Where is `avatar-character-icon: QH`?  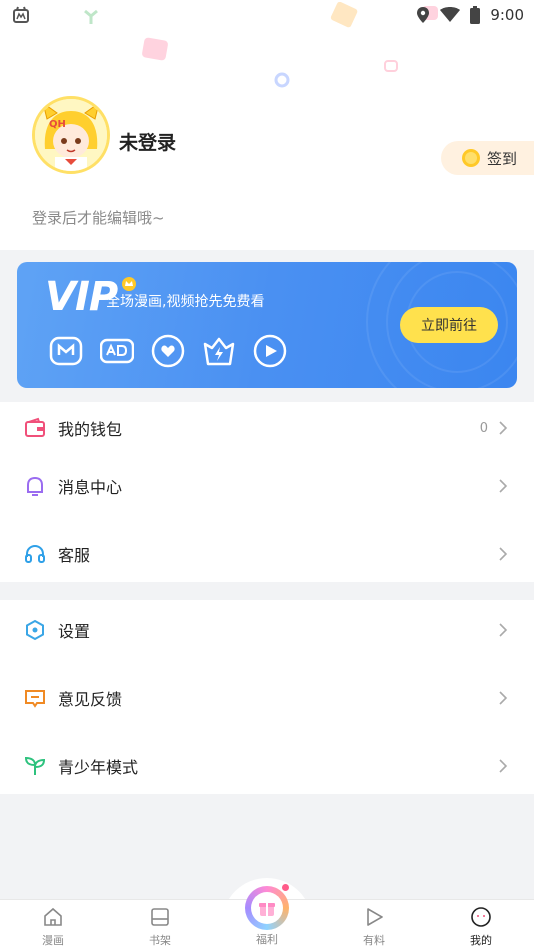 avatar-character-icon: QH is located at coordinates (71, 135).